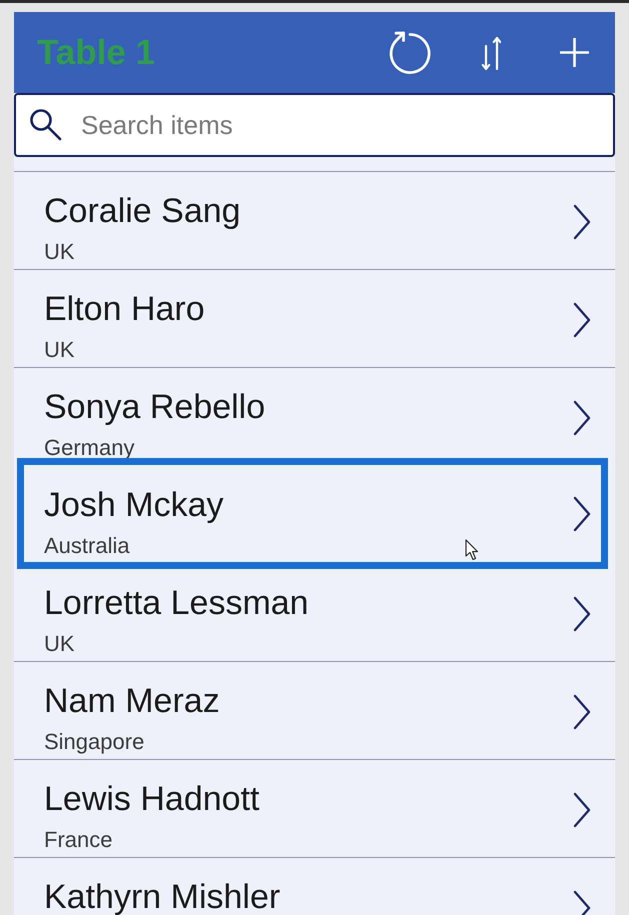 Image resolution: width=629 pixels, height=915 pixels. What do you see at coordinates (96, 52) in the screenshot?
I see `app-title: Table 1` at bounding box center [96, 52].